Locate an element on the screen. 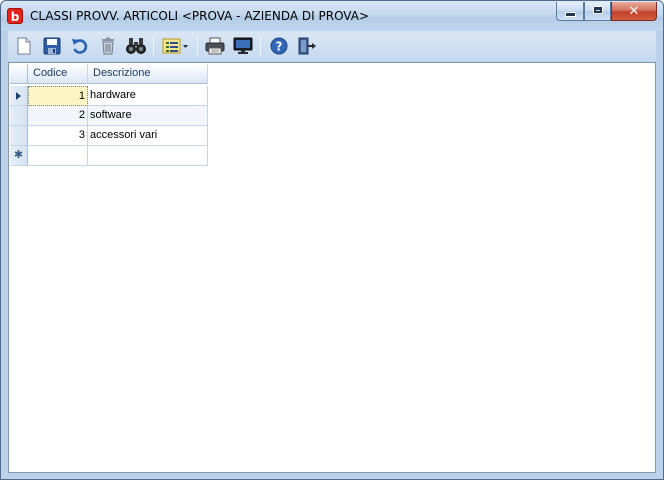 This screenshot has height=480, width=664. grid-corner-header is located at coordinates (19, 74).